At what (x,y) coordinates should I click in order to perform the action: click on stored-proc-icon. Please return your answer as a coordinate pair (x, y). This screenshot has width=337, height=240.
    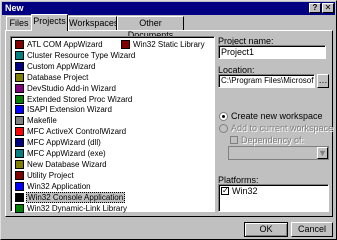
    Looking at the image, I should click on (19, 99).